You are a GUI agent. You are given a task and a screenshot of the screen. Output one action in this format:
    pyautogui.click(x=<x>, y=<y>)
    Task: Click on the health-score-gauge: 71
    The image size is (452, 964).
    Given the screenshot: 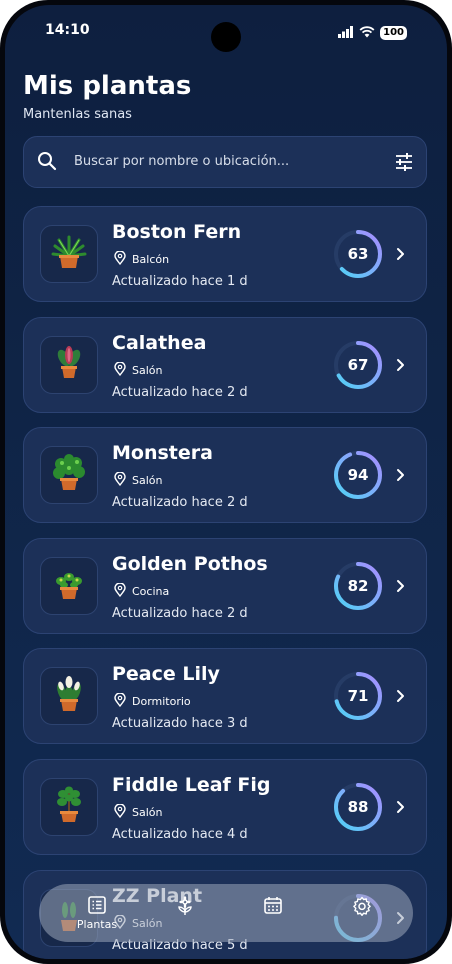 What is the action you would take?
    pyautogui.click(x=358, y=696)
    